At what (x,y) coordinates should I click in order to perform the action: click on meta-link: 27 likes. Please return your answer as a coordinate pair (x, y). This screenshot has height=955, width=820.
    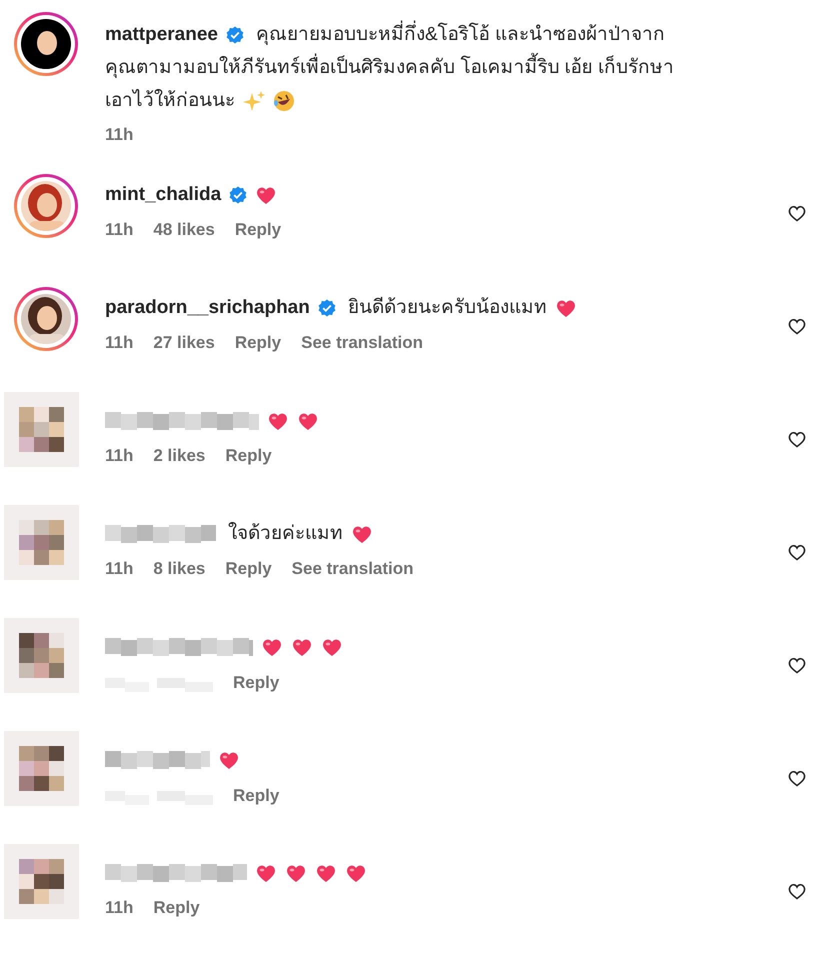
    Looking at the image, I should click on (184, 343).